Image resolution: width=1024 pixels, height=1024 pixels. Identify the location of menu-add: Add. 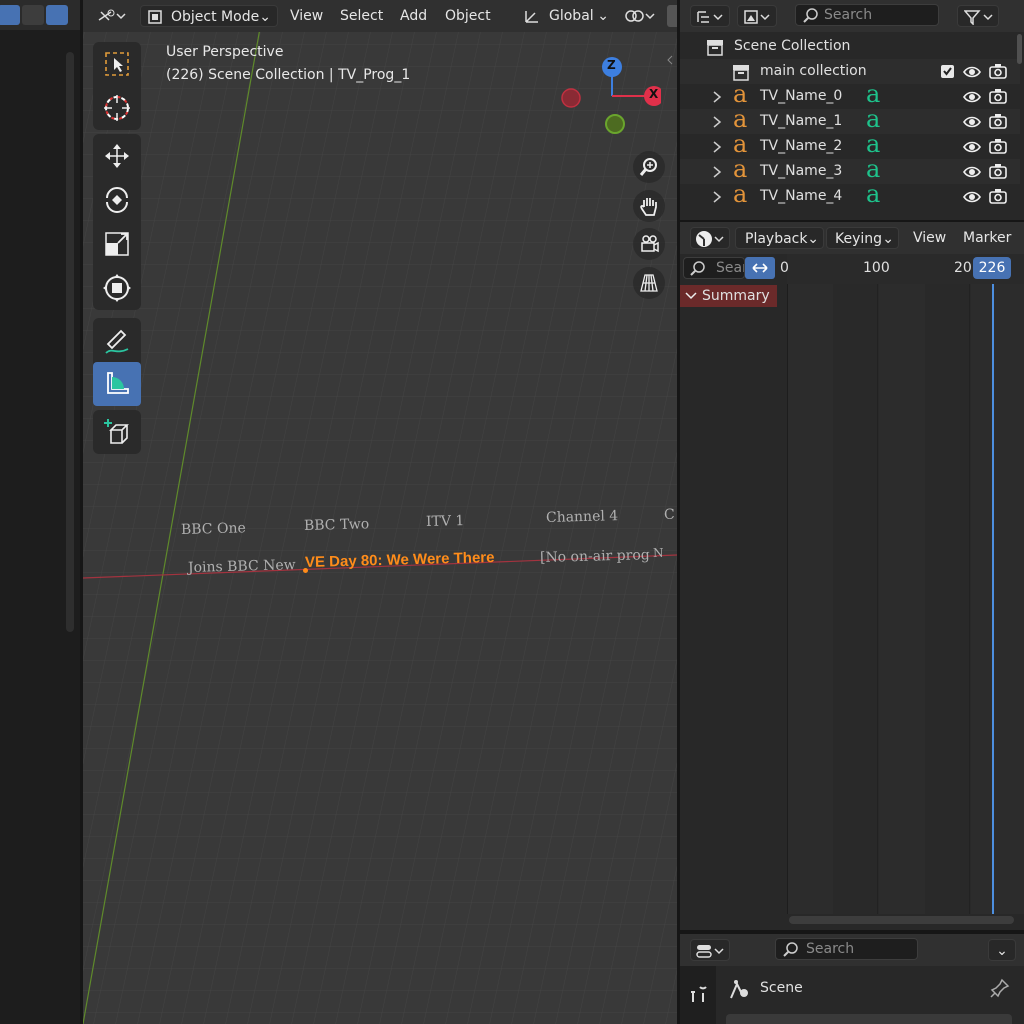
(413, 16).